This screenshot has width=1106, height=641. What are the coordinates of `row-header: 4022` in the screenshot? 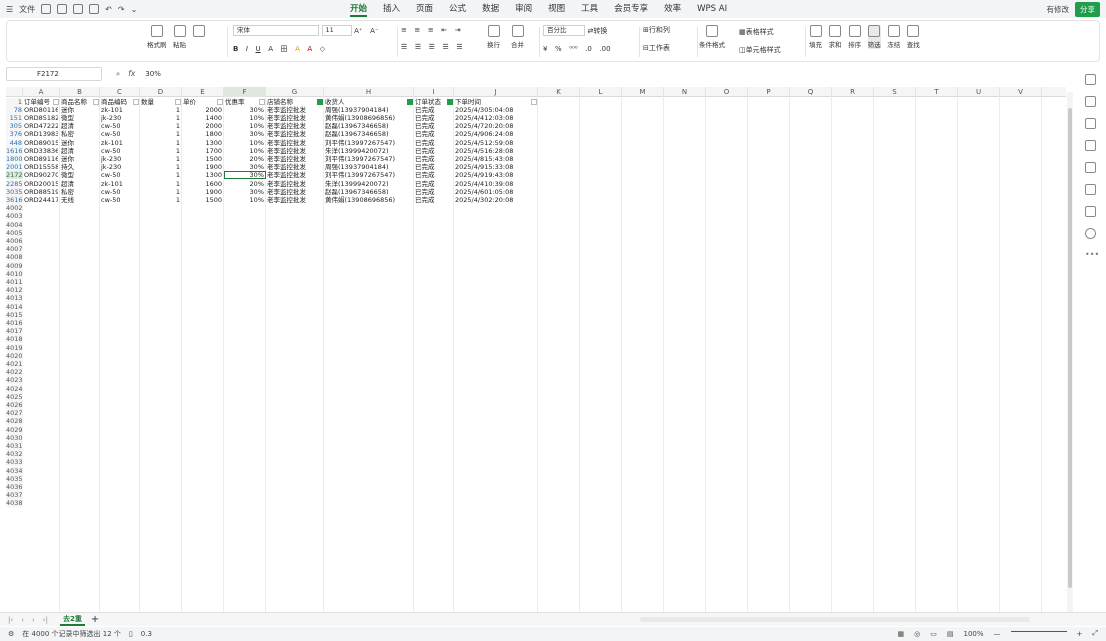 It's located at (14, 372).